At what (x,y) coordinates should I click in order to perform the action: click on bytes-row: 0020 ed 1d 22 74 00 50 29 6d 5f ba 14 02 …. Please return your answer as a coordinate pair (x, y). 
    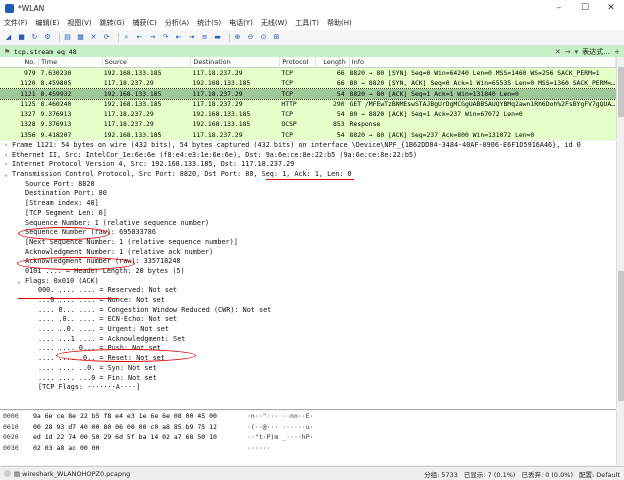
    Looking at the image, I should click on (308, 437).